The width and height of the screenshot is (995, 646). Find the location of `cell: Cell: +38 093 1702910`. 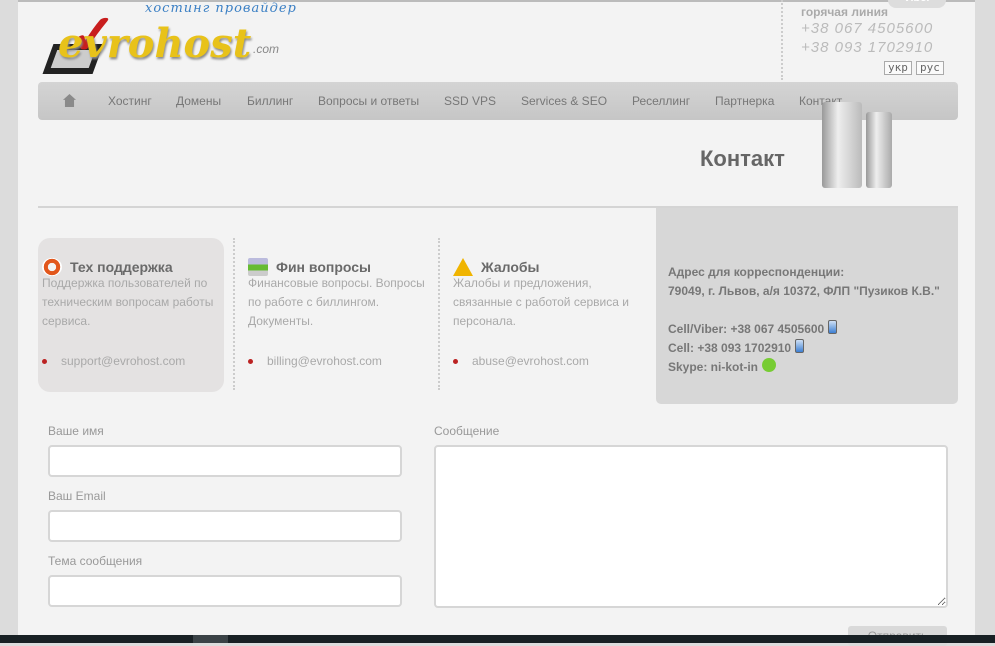

cell: Cell: +38 093 1702910 is located at coordinates (730, 348).